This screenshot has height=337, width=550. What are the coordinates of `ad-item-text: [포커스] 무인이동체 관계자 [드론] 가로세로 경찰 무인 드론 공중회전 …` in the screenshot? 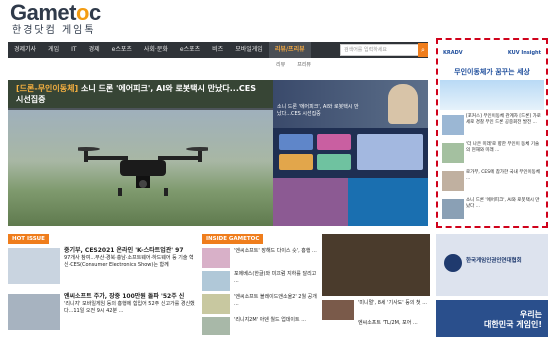 It's located at (503, 119).